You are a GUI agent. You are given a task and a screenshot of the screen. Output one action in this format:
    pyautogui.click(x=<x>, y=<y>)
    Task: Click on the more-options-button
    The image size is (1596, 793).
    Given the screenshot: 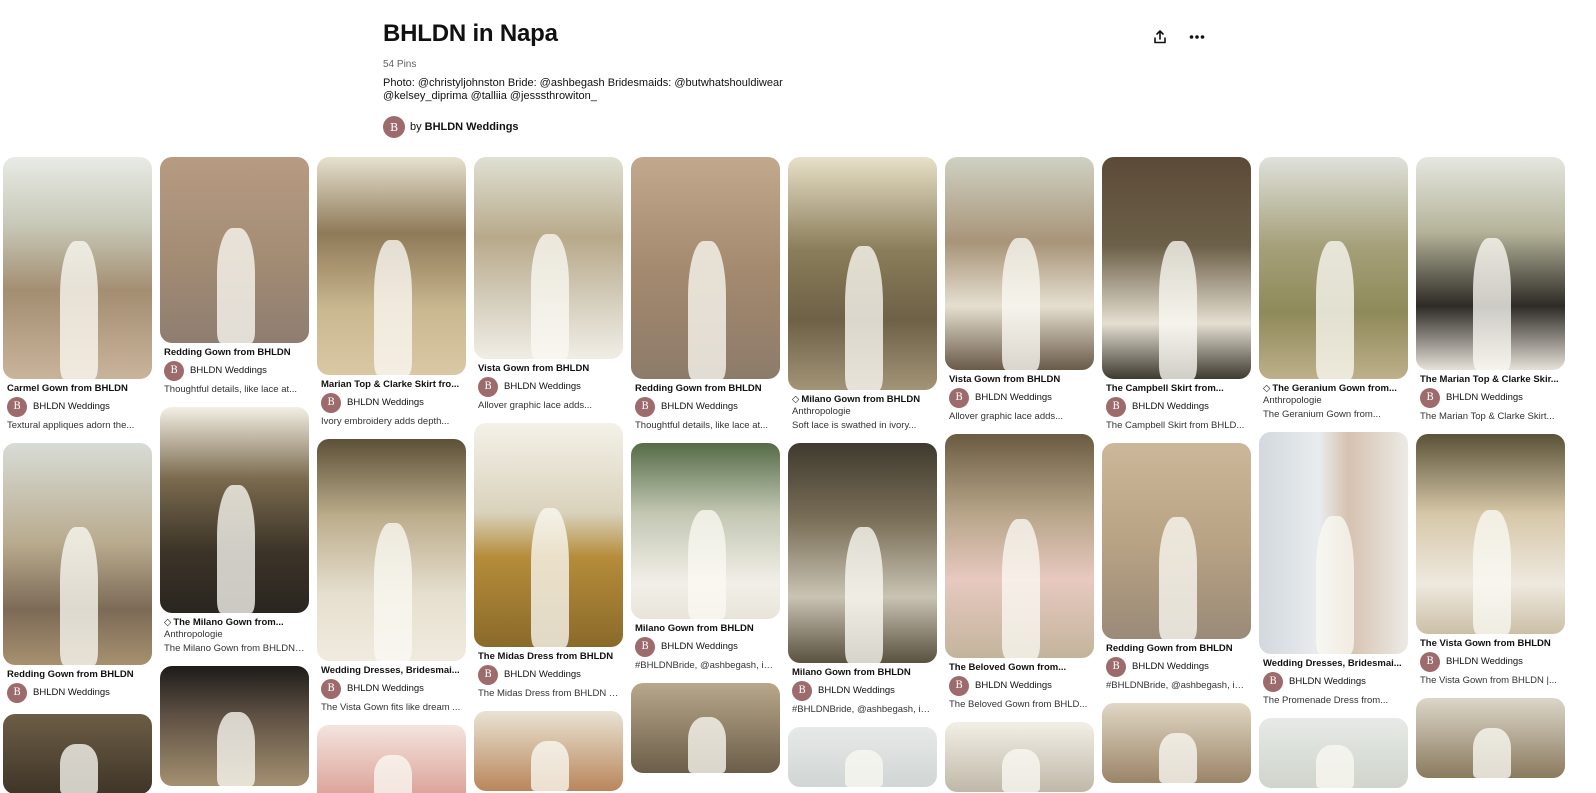 What is the action you would take?
    pyautogui.click(x=1197, y=37)
    